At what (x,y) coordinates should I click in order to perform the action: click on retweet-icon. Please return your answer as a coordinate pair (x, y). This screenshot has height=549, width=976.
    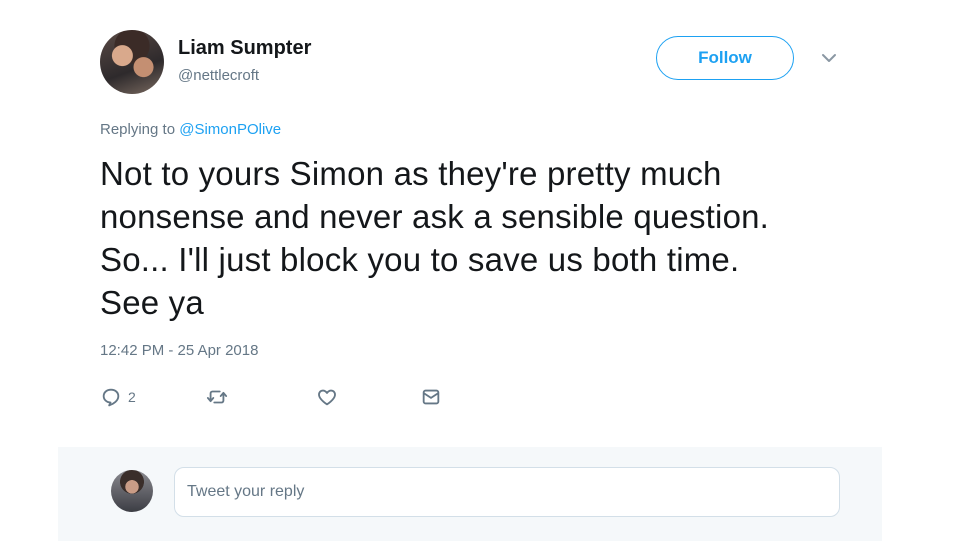
    Looking at the image, I should click on (217, 397).